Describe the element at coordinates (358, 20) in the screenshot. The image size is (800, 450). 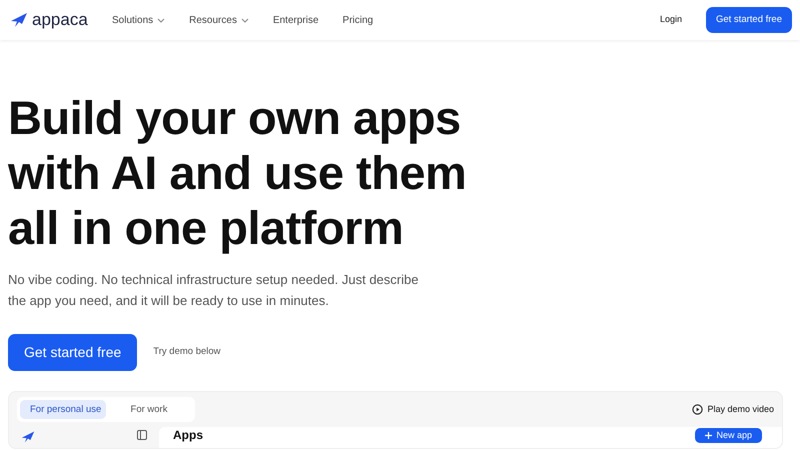
I see `nav-link: Pricing` at that location.